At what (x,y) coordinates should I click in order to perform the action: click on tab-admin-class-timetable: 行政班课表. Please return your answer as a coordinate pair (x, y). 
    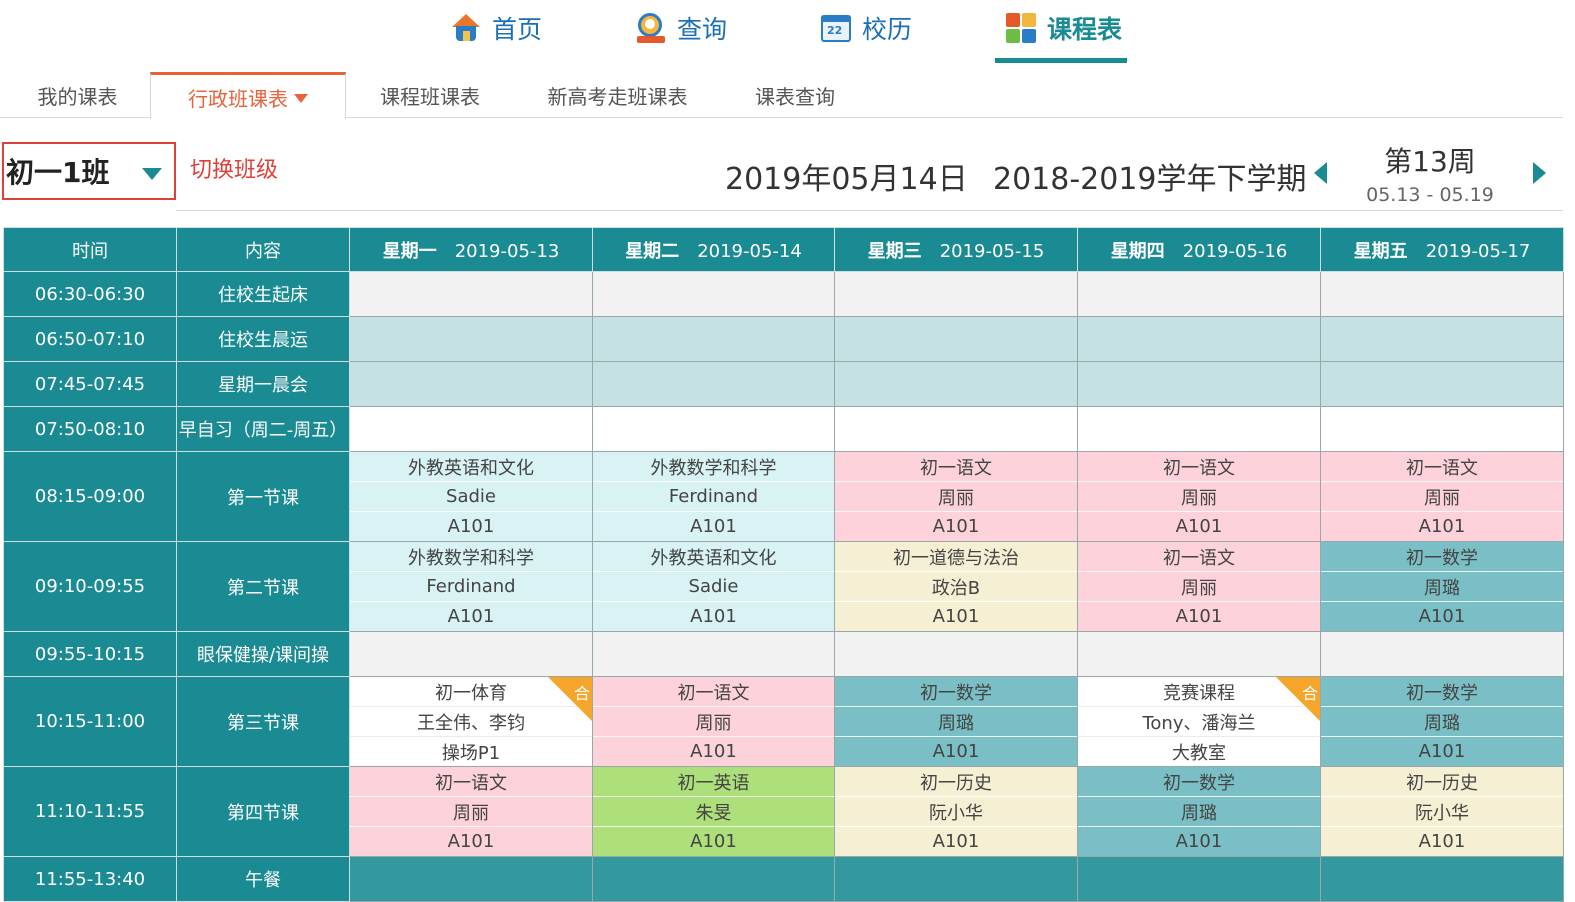
    Looking at the image, I should click on (248, 95).